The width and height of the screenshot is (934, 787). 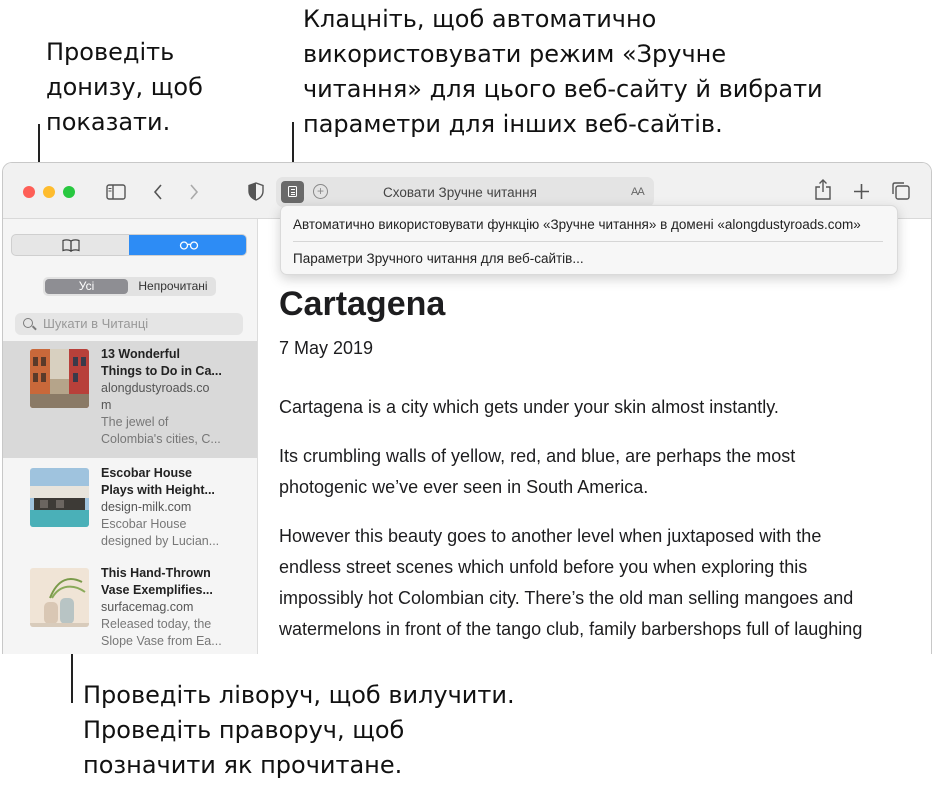 I want to click on share-icon, so click(x=823, y=190).